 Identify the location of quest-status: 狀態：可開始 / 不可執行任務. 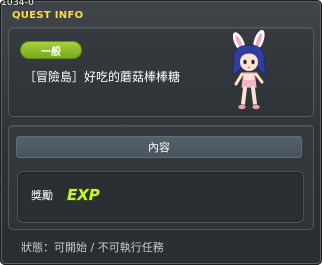
(92, 247).